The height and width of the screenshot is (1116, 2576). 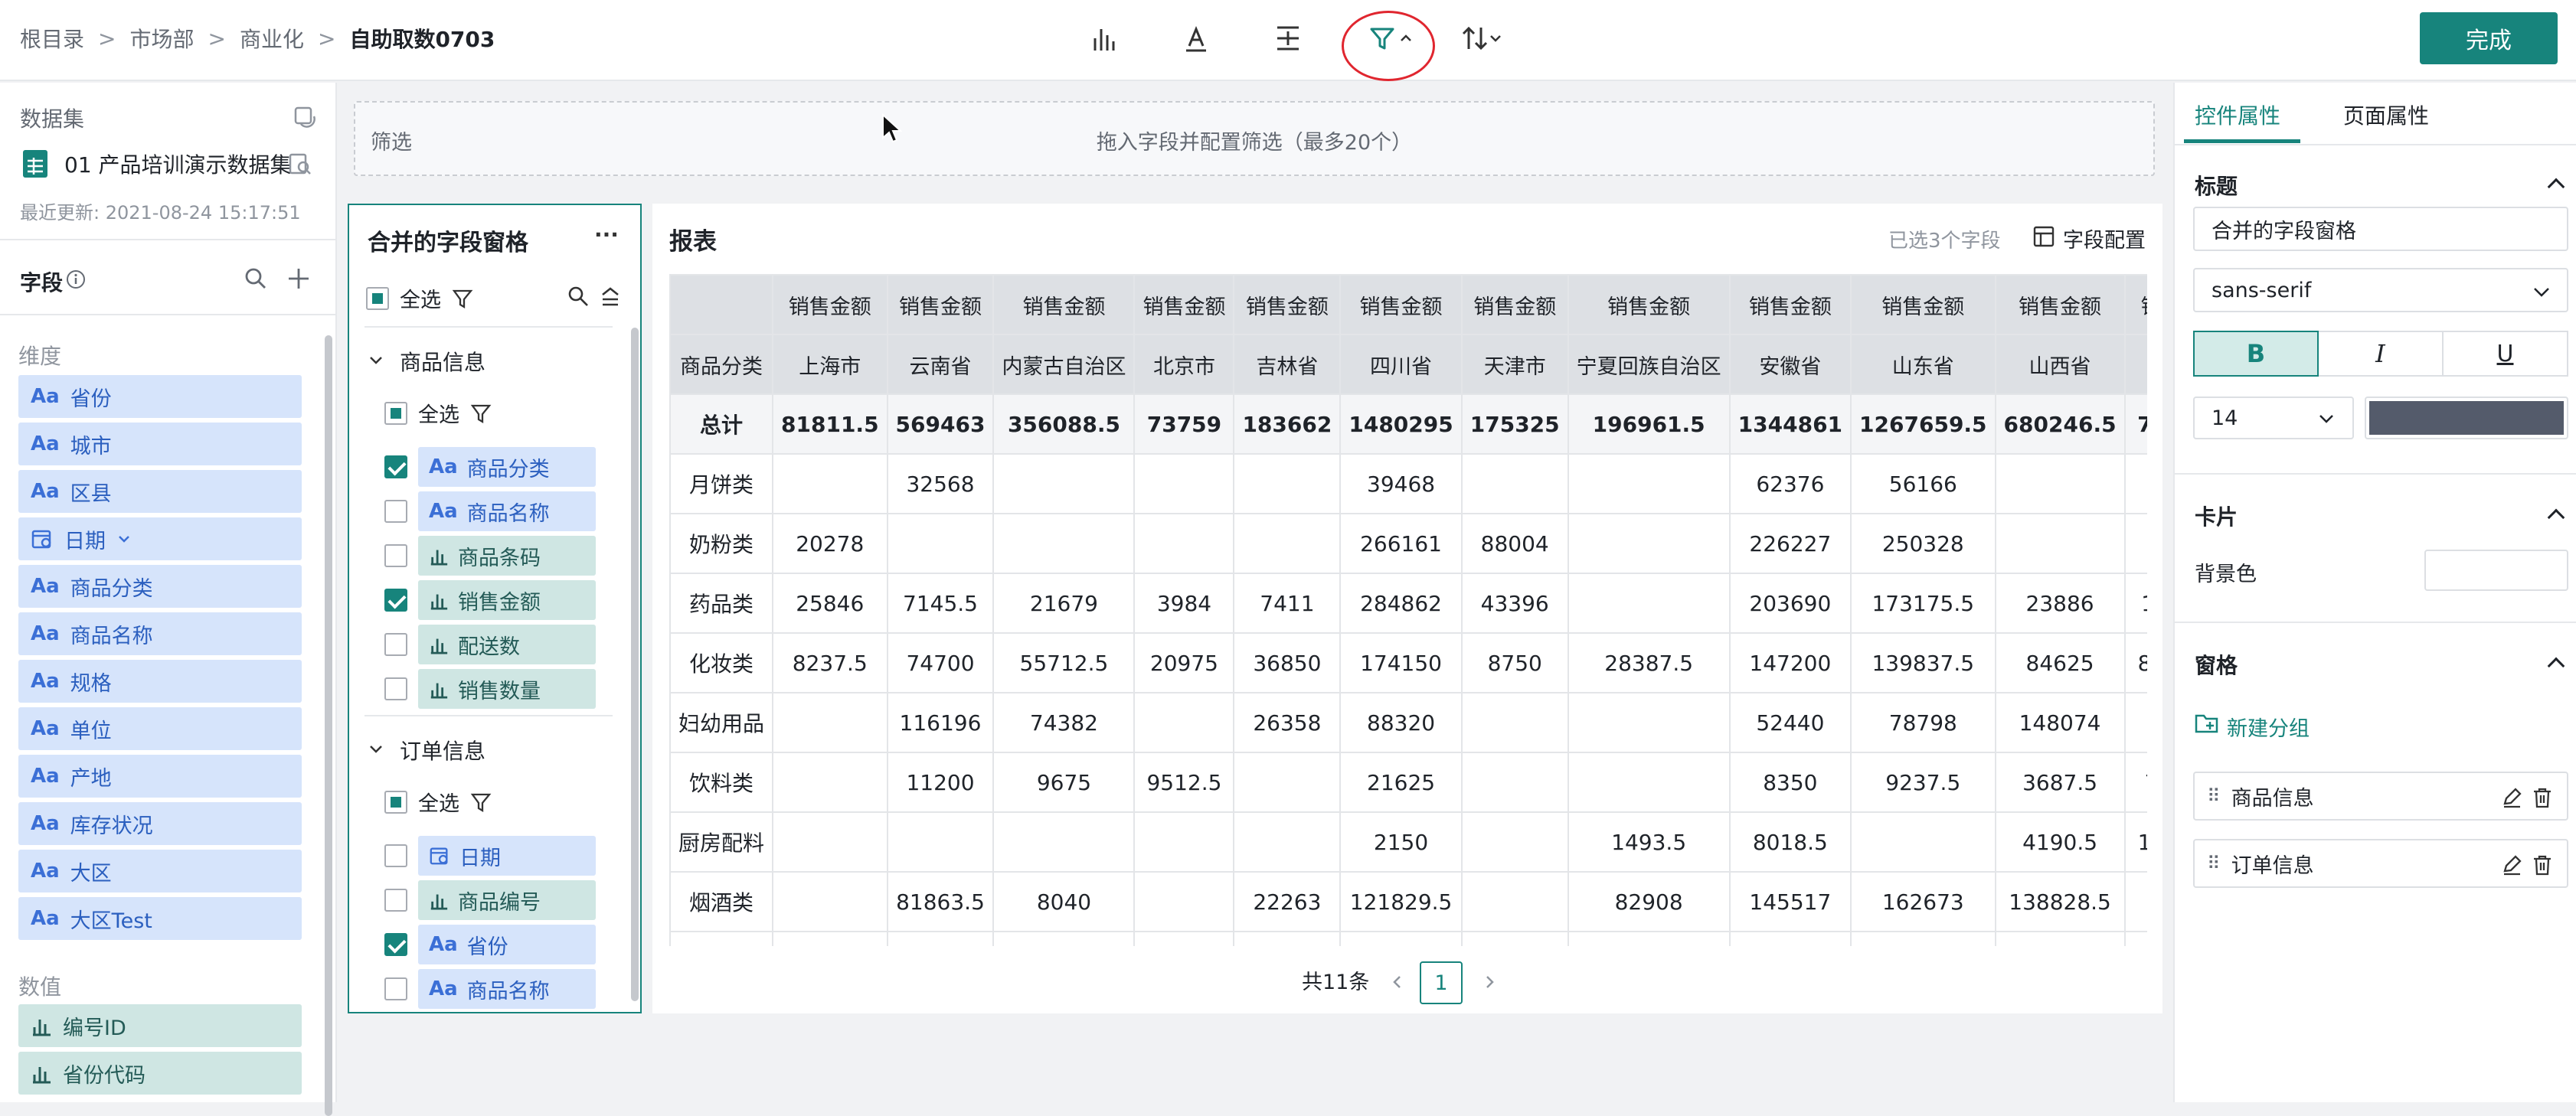 What do you see at coordinates (442, 750) in the screenshot?
I see `group-name: 订单信息` at bounding box center [442, 750].